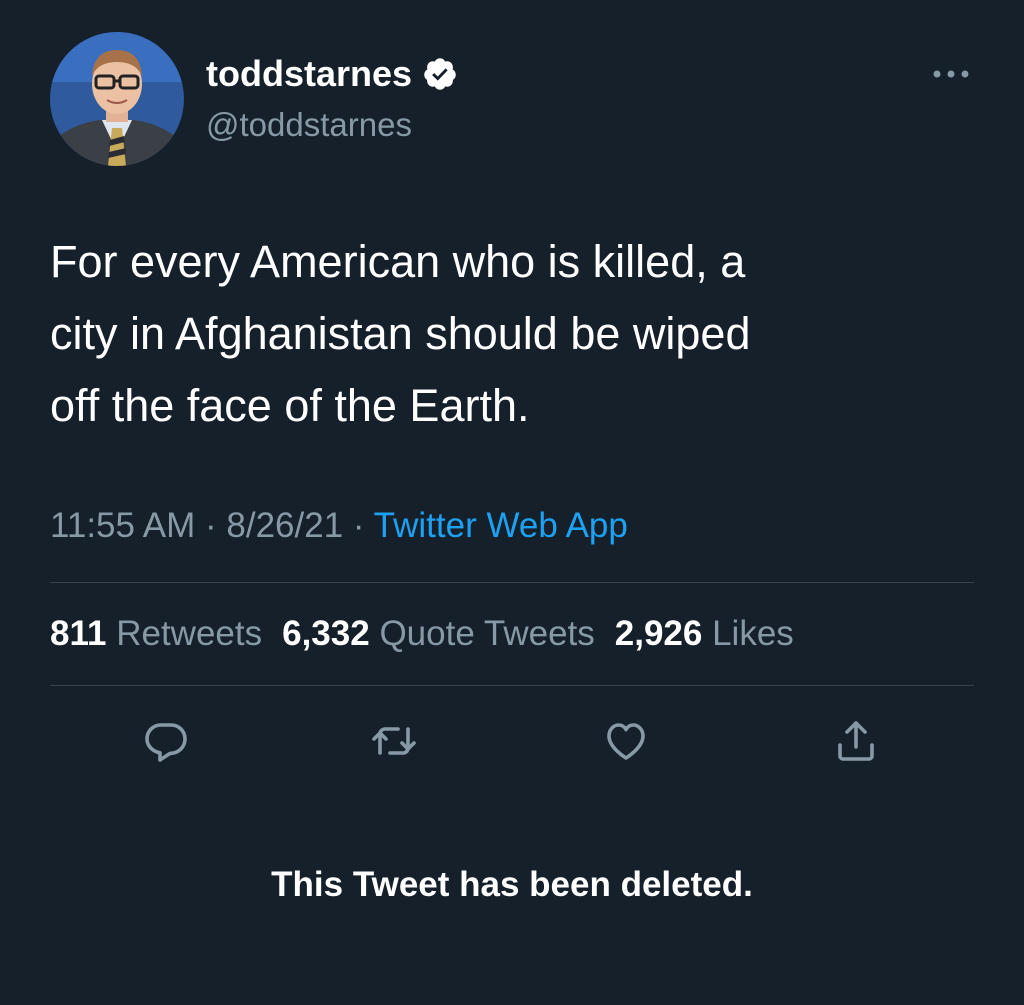 Image resolution: width=1024 pixels, height=1005 pixels. Describe the element at coordinates (951, 74) in the screenshot. I see `more-options-icon` at that location.